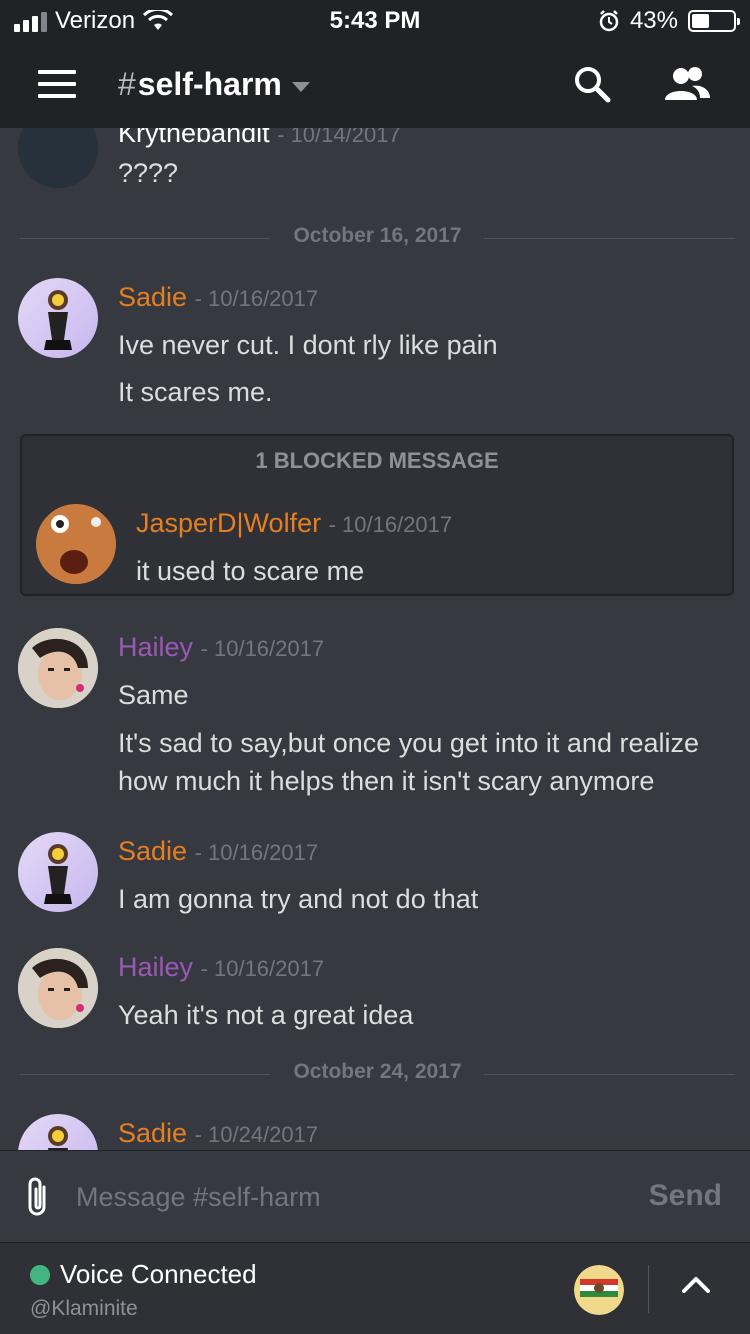 This screenshot has height=1334, width=750. What do you see at coordinates (158, 1274) in the screenshot?
I see `voice-status: Voice Connected` at bounding box center [158, 1274].